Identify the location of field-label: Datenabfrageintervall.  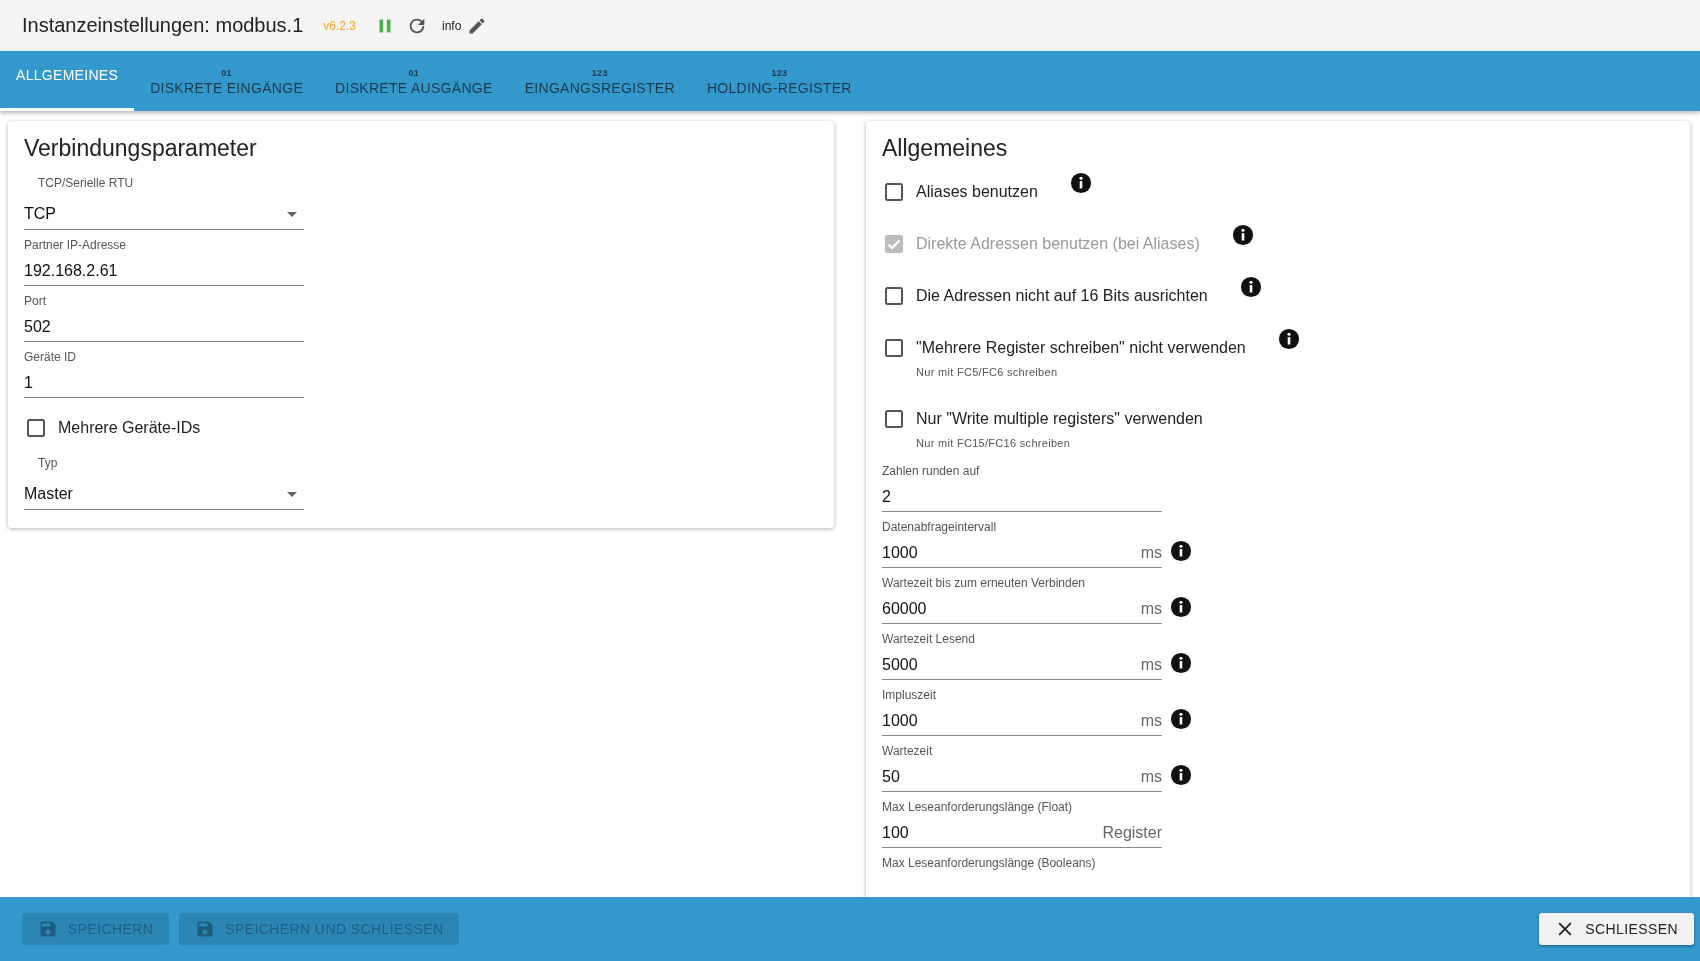
(940, 527).